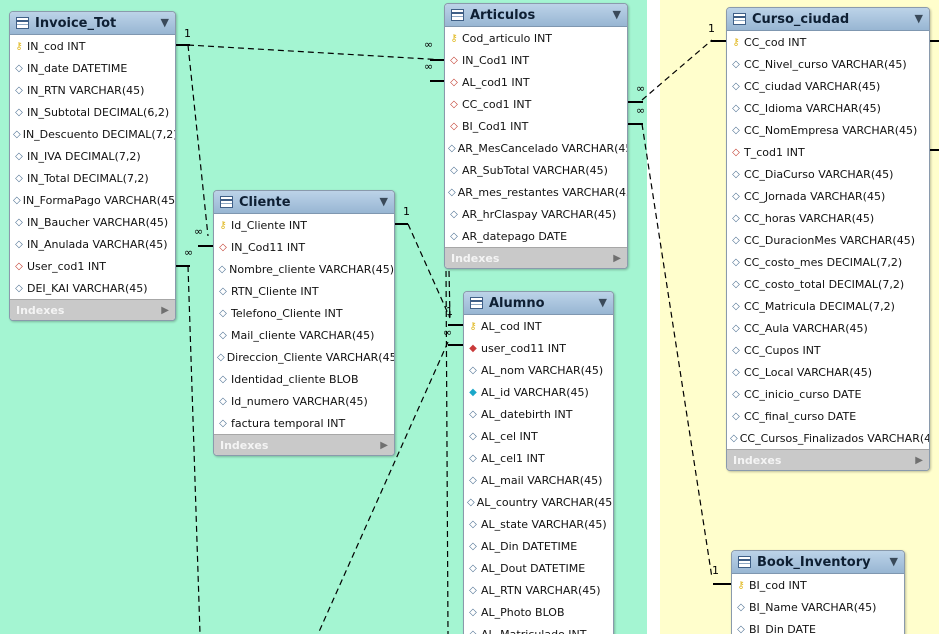 This screenshot has height=634, width=939. Describe the element at coordinates (92, 178) in the screenshot. I see `column-row: ◇ IN_Total DECIMAL(7,2)` at that location.